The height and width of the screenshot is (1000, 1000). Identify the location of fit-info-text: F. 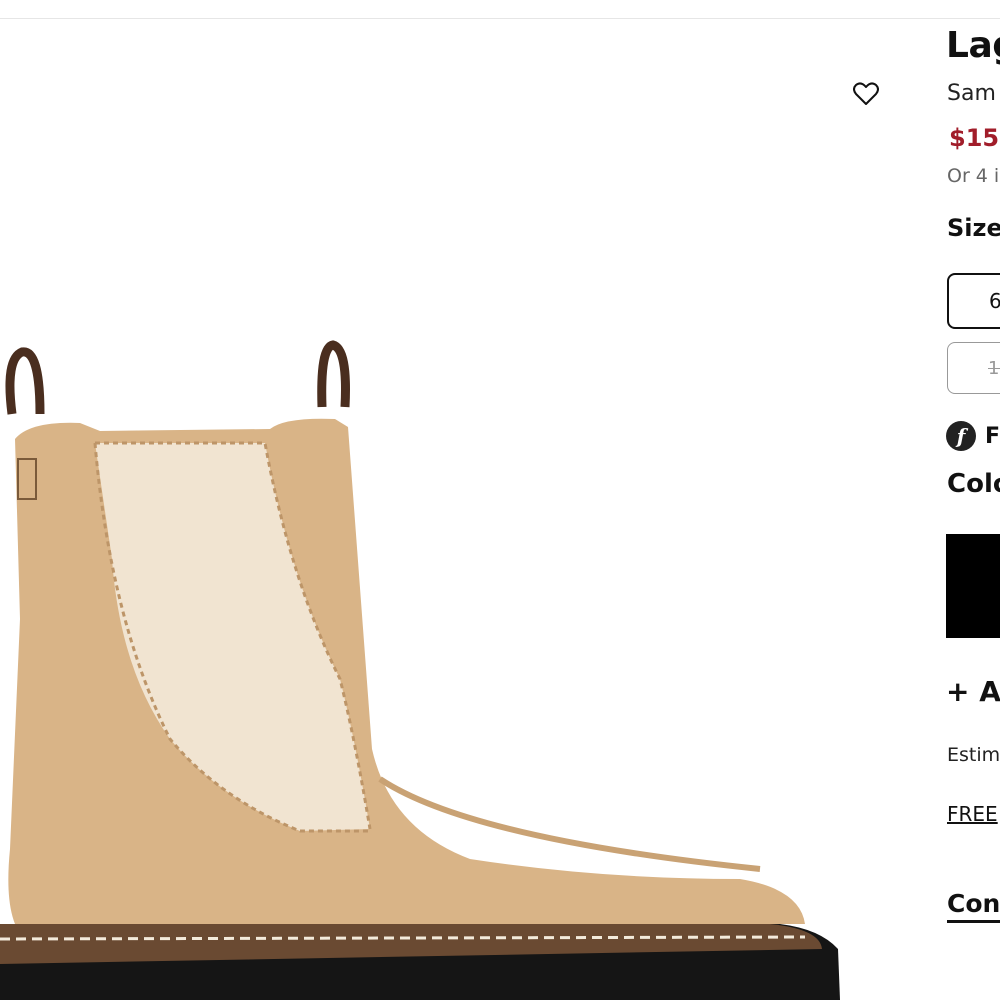
(992, 436).